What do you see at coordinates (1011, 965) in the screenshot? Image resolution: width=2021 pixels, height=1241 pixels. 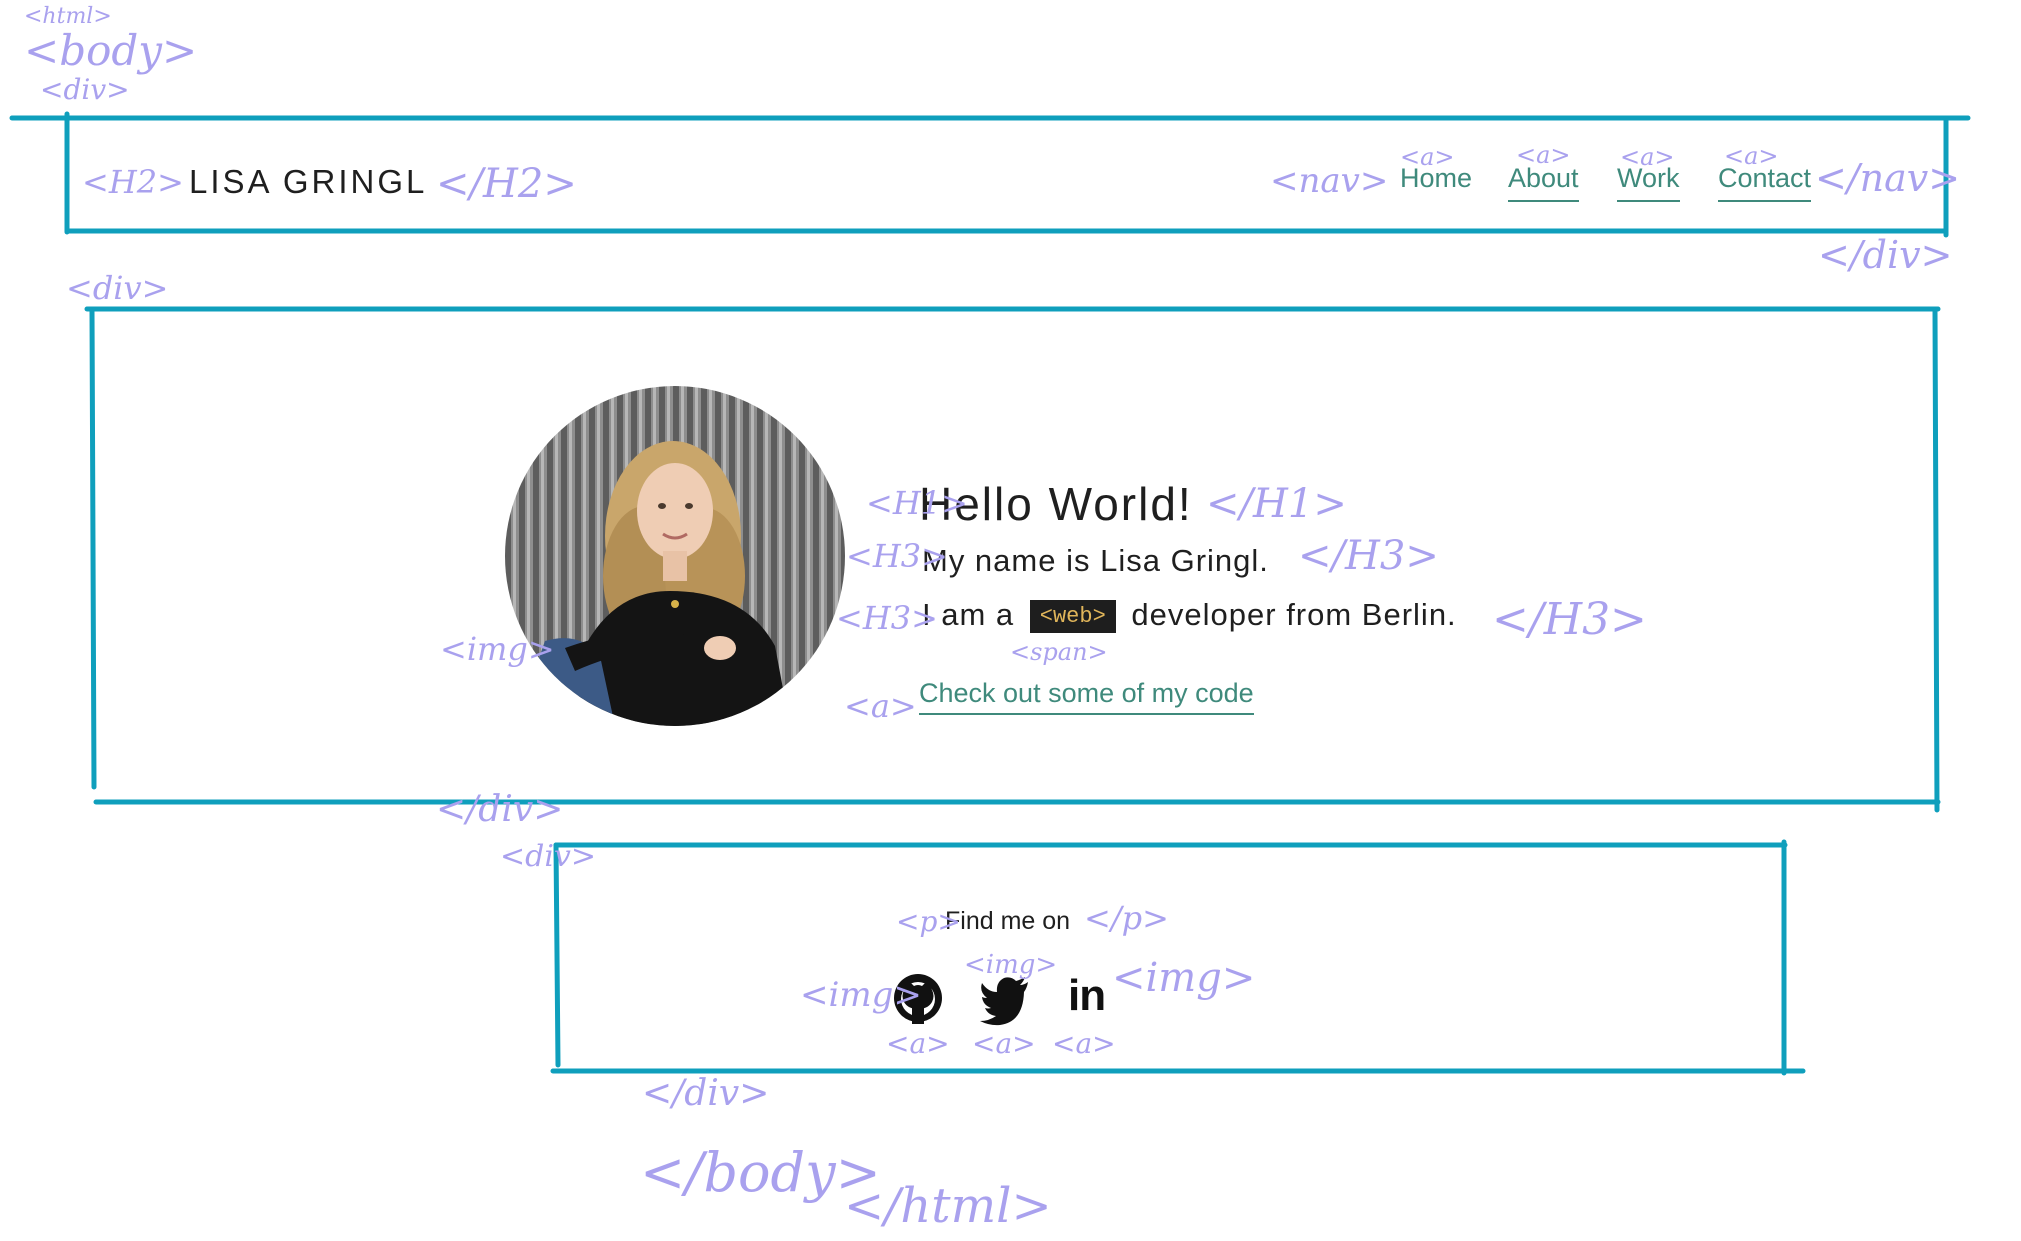 I see `anno-img-twitter: <img>` at bounding box center [1011, 965].